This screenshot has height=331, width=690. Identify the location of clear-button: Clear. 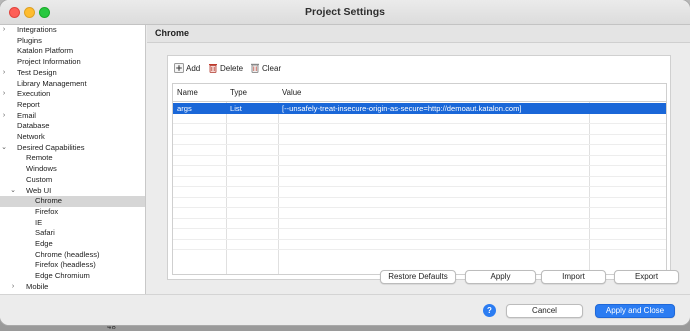
(265, 69).